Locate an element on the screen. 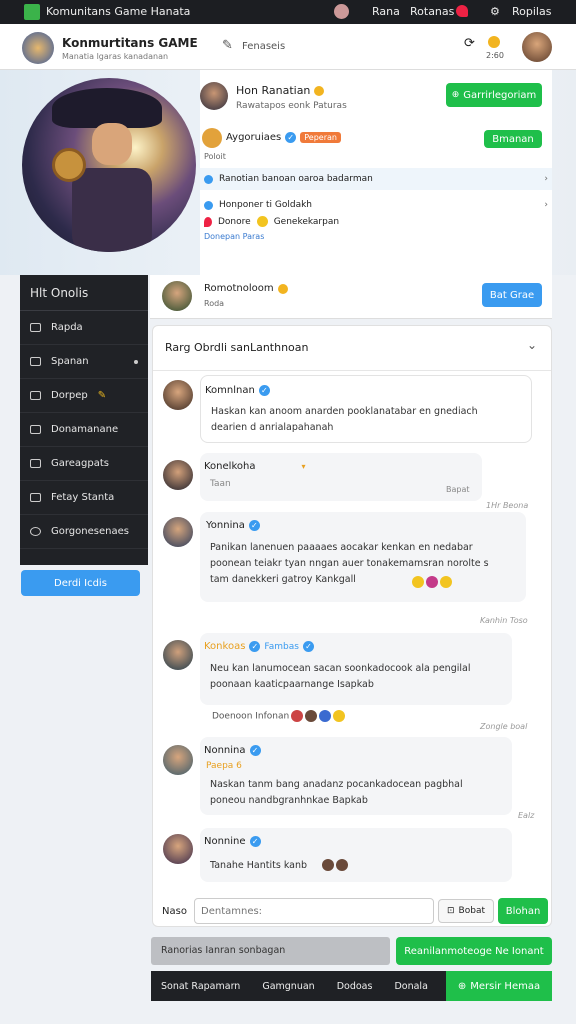 This screenshot has height=1024, width=576. top-link: Ropilas is located at coordinates (531, 11).